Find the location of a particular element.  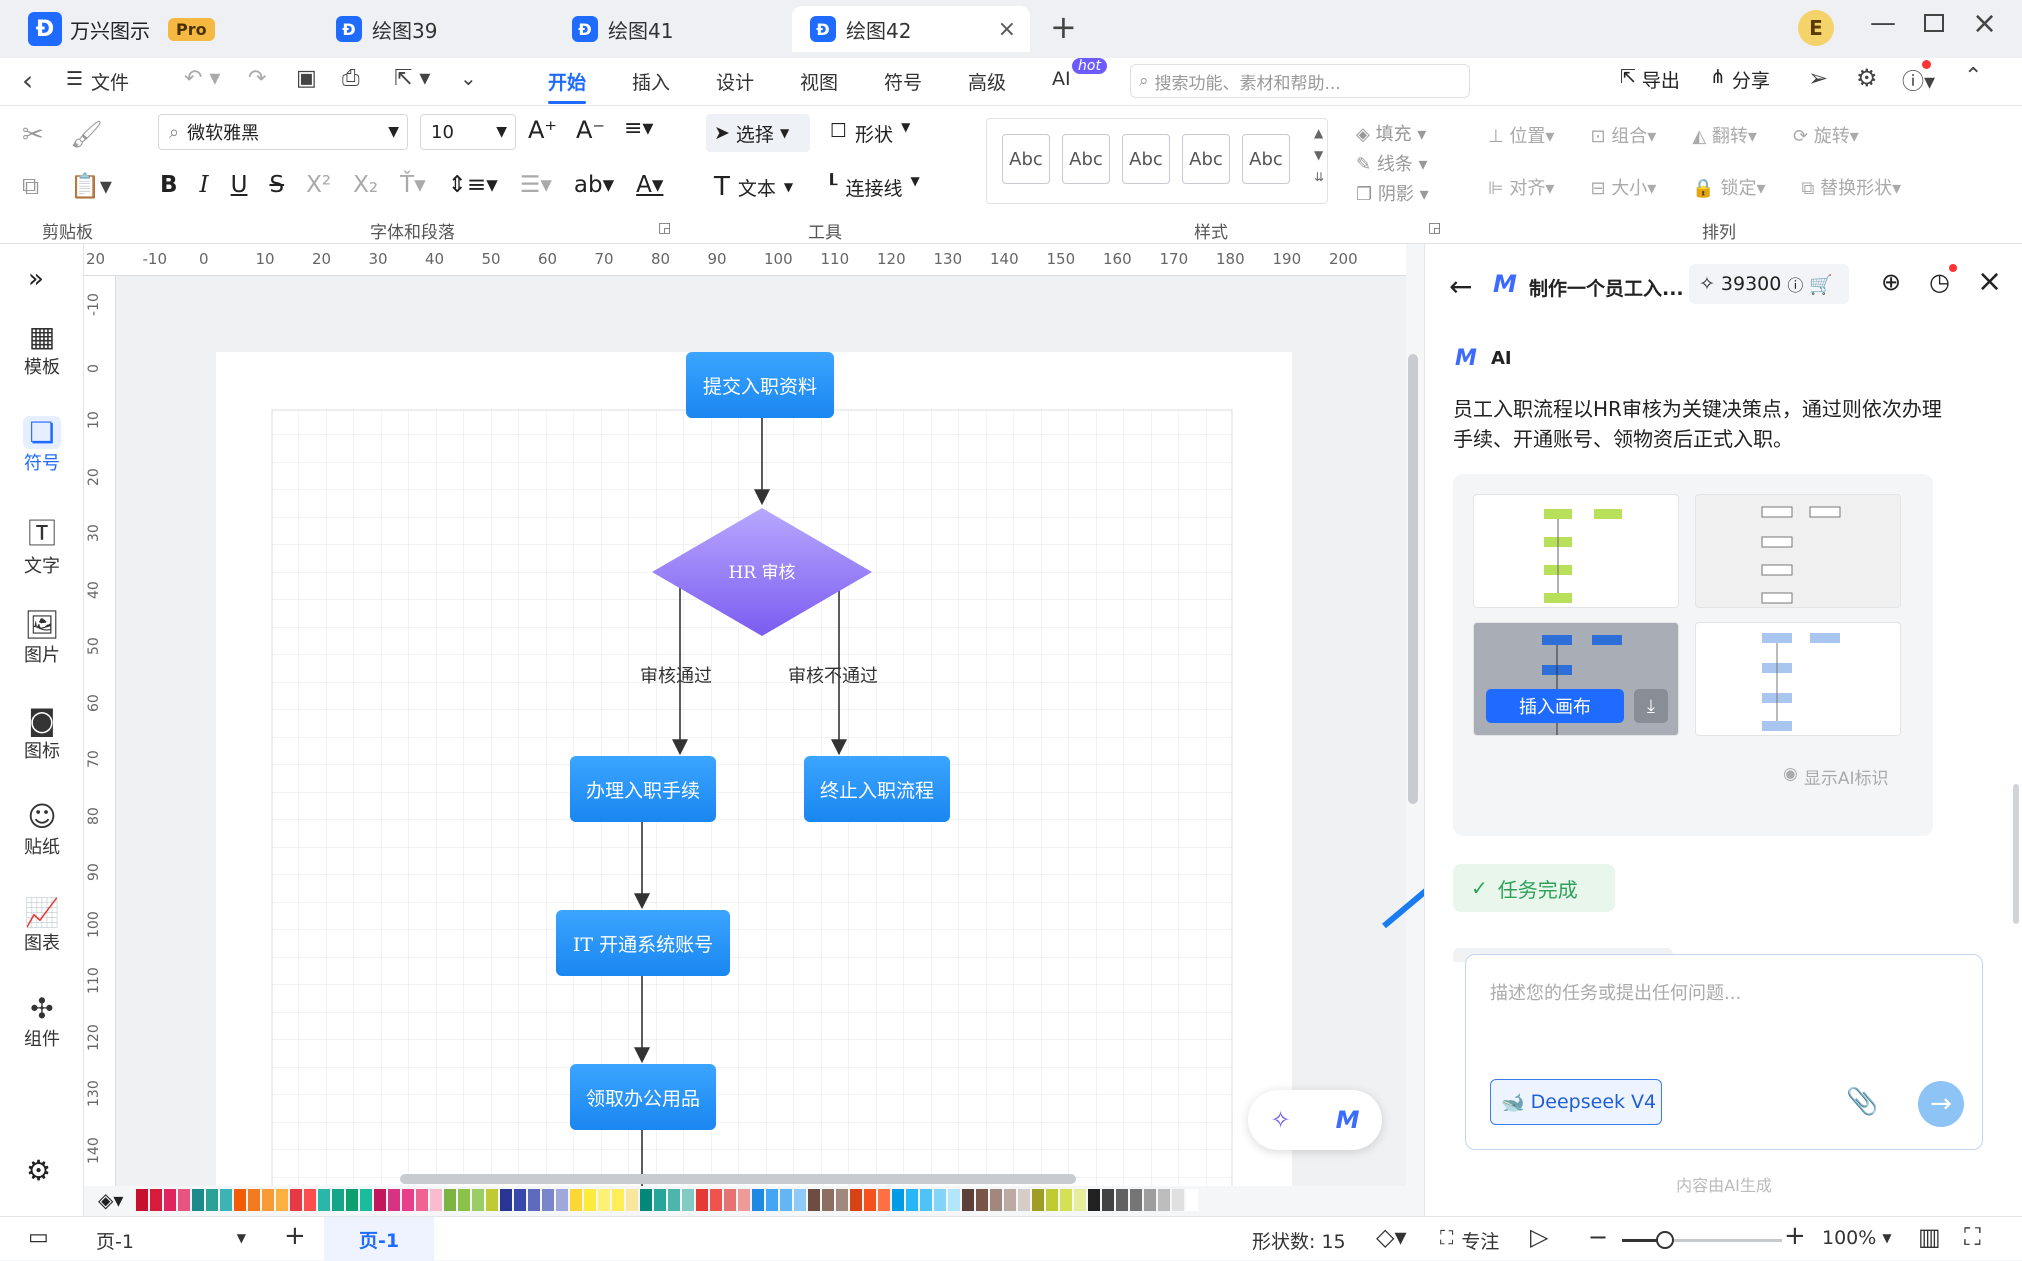

share-button: ⋔ 分享 is located at coordinates (1740, 79).